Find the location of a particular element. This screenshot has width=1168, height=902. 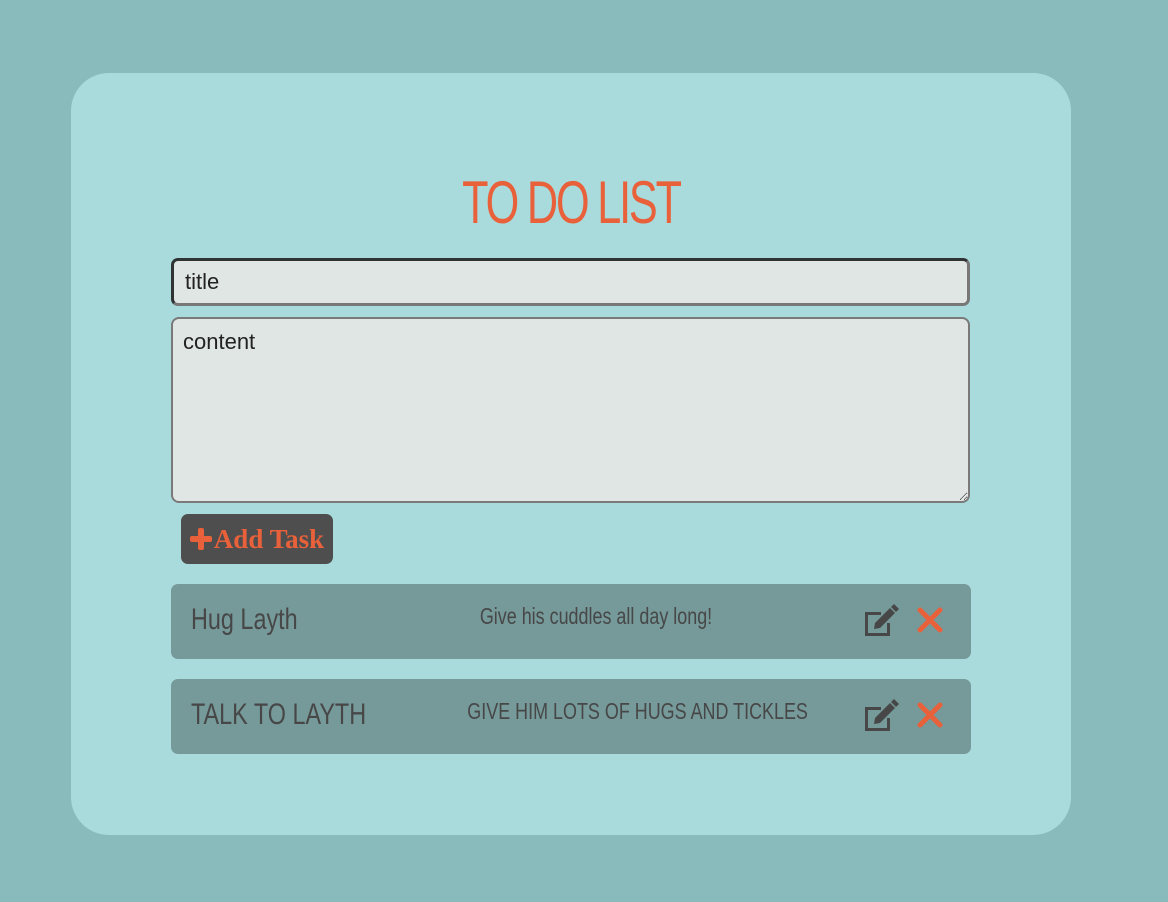

content-input: content is located at coordinates (570, 410).